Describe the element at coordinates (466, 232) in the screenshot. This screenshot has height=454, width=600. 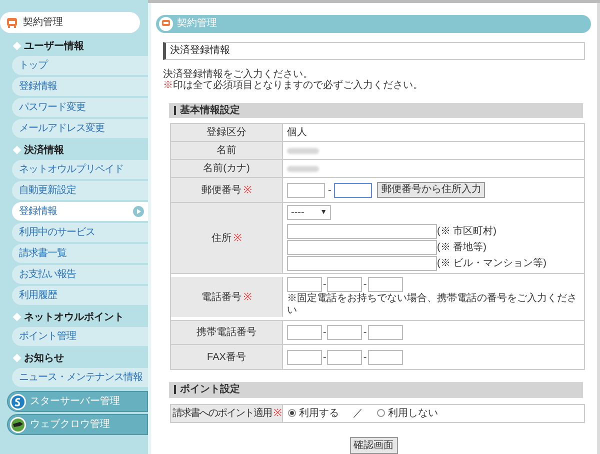
I see `field-hint: (※ 市区町村)` at that location.